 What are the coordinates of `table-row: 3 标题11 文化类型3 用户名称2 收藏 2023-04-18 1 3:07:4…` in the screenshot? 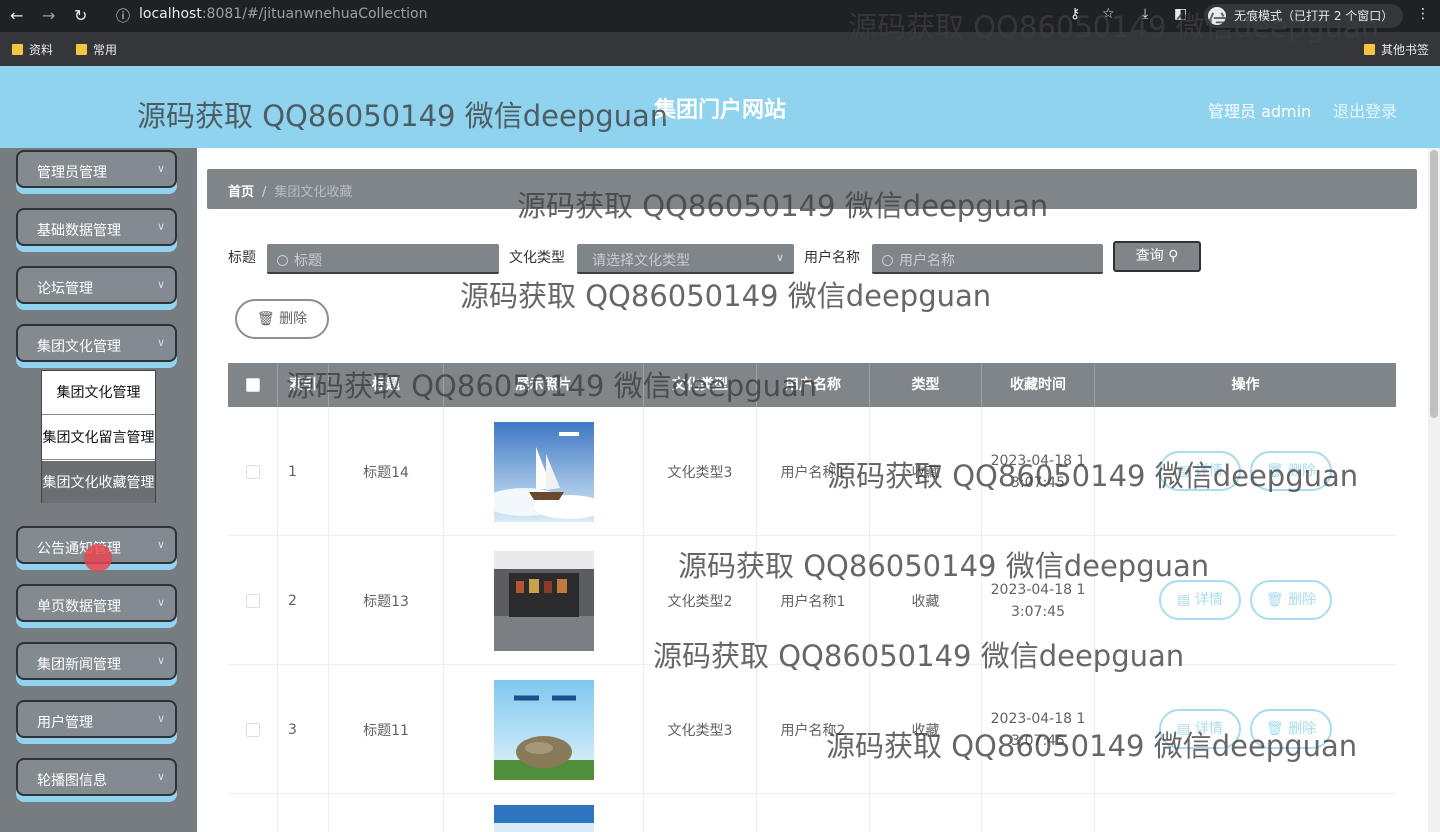 It's located at (812, 729).